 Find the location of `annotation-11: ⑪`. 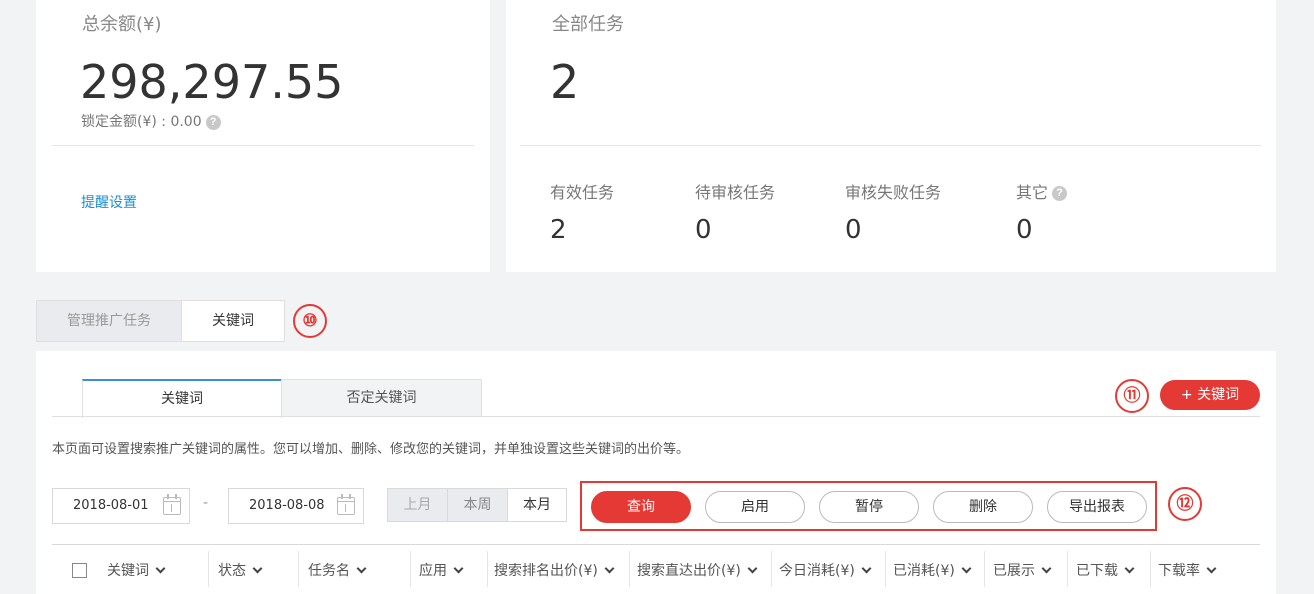

annotation-11: ⑪ is located at coordinates (1132, 396).